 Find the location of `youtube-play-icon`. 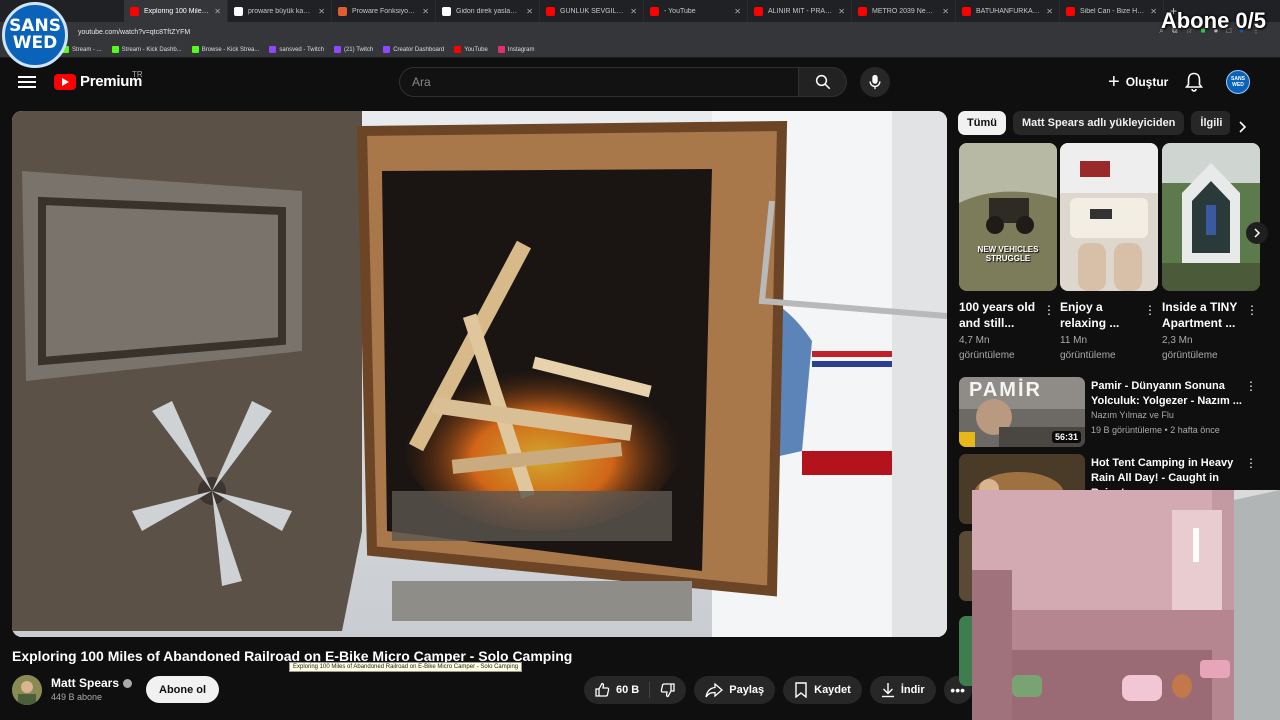

youtube-play-icon is located at coordinates (65, 81).